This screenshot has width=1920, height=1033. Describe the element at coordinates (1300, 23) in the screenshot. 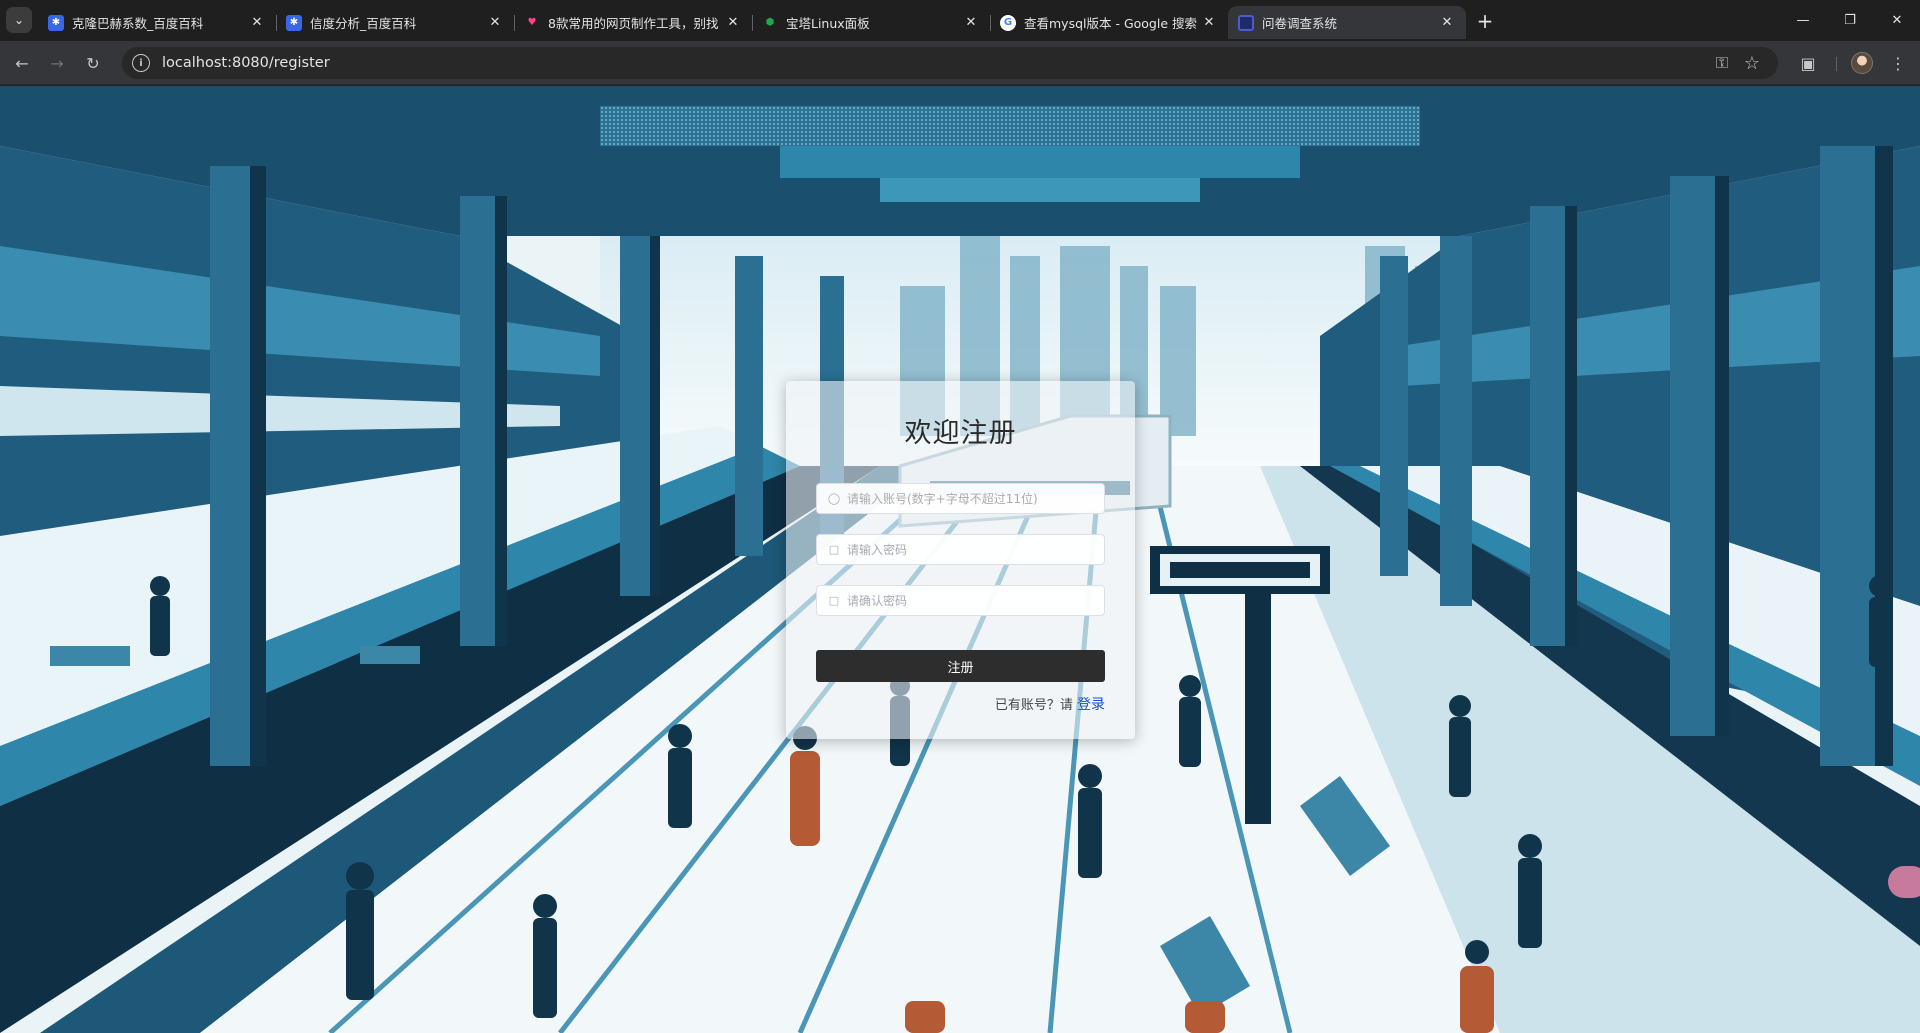

I see `tab-title: 问卷调查系统` at that location.